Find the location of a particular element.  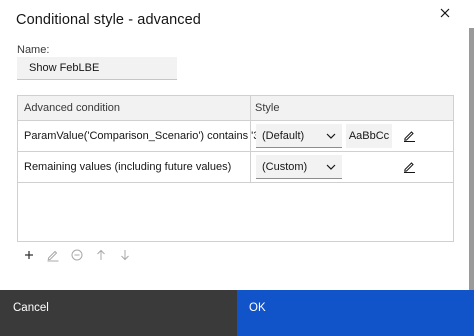

close-icon is located at coordinates (445, 13).